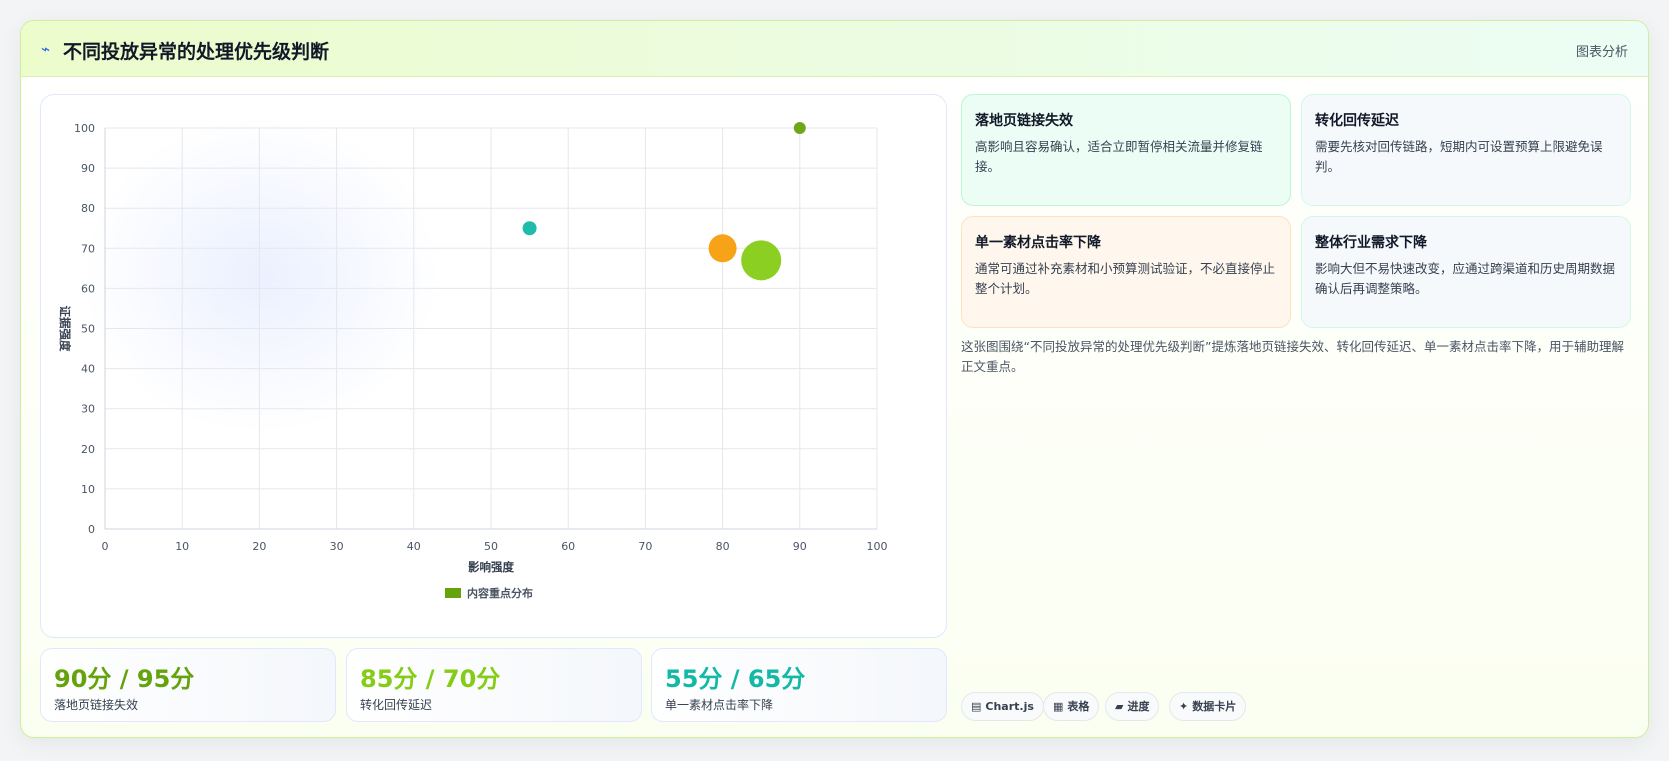 The height and width of the screenshot is (761, 1669). I want to click on stat-value: 90分 / 95分, so click(124, 679).